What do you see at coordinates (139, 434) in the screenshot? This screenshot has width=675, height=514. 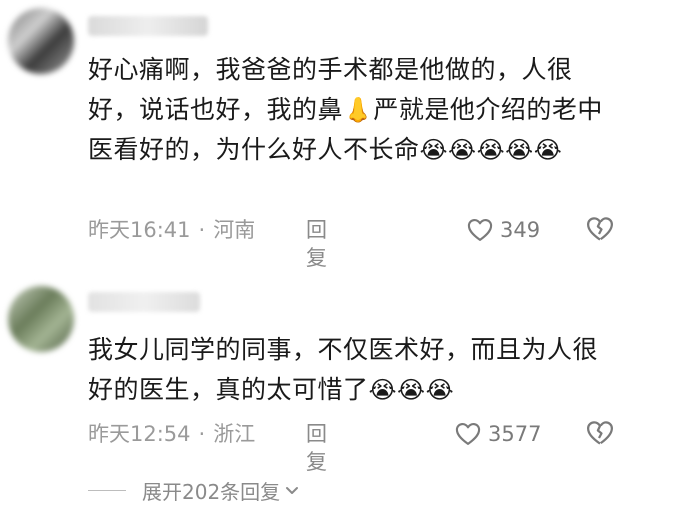 I see `comment-time: 昨天12:54` at bounding box center [139, 434].